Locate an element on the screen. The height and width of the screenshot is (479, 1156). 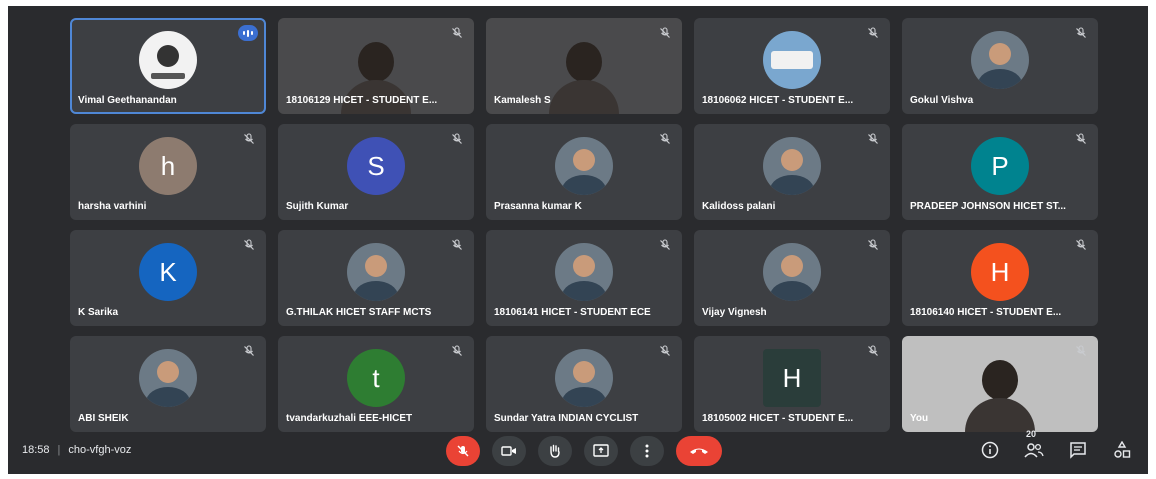
participant-name: G.THILAK HICET STAFF MCTS is located at coordinates (359, 312).